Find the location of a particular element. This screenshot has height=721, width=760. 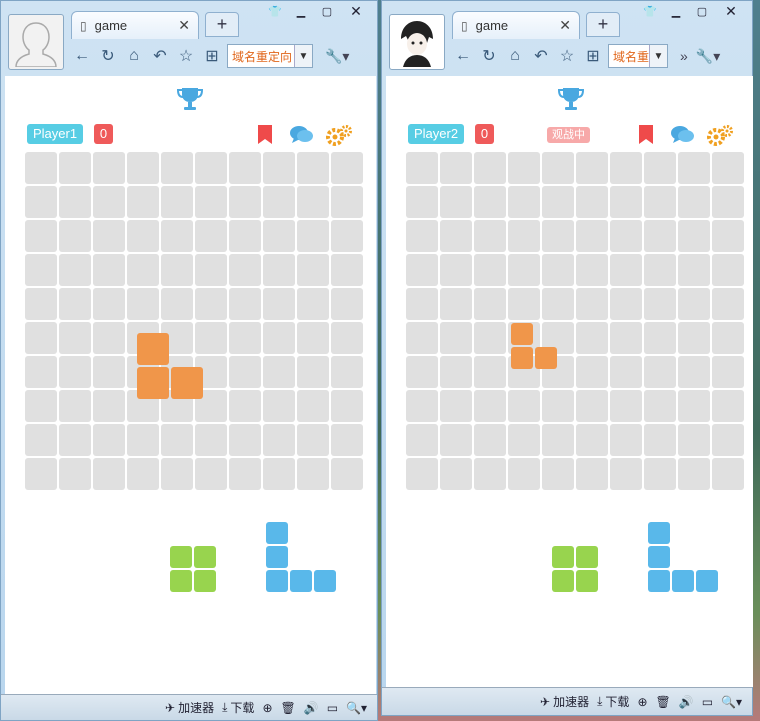

address-text: 域名重定向 is located at coordinates (262, 56).